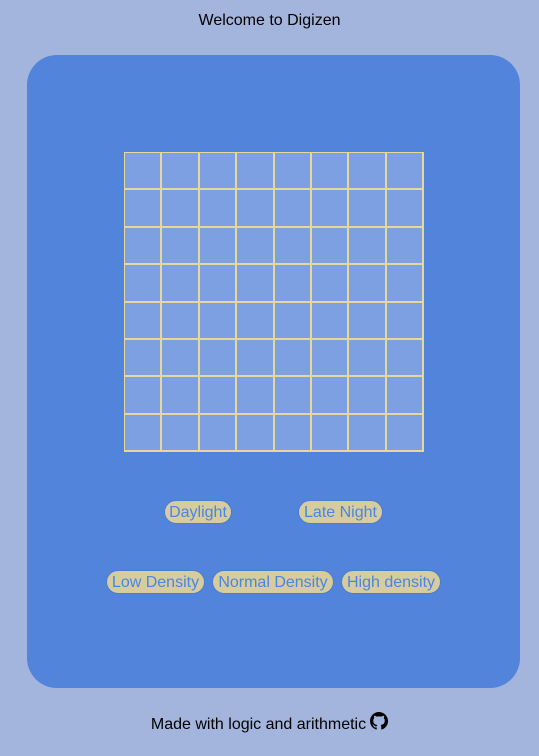 The width and height of the screenshot is (539, 756). Describe the element at coordinates (269, 20) in the screenshot. I see `welcome-heading: Welcome to Digizen` at that location.